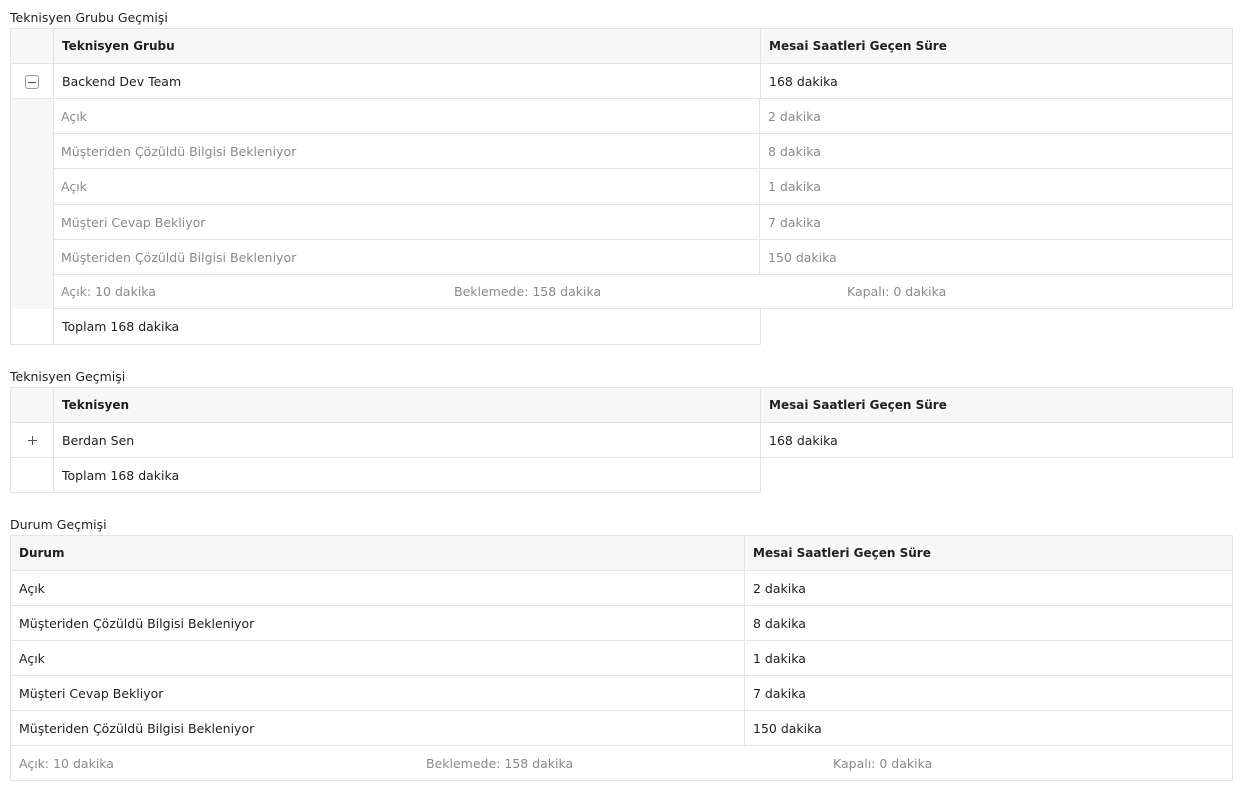  What do you see at coordinates (89, 17) in the screenshot?
I see `group-history-title: Teknisyen Grubu Geçmişi` at bounding box center [89, 17].